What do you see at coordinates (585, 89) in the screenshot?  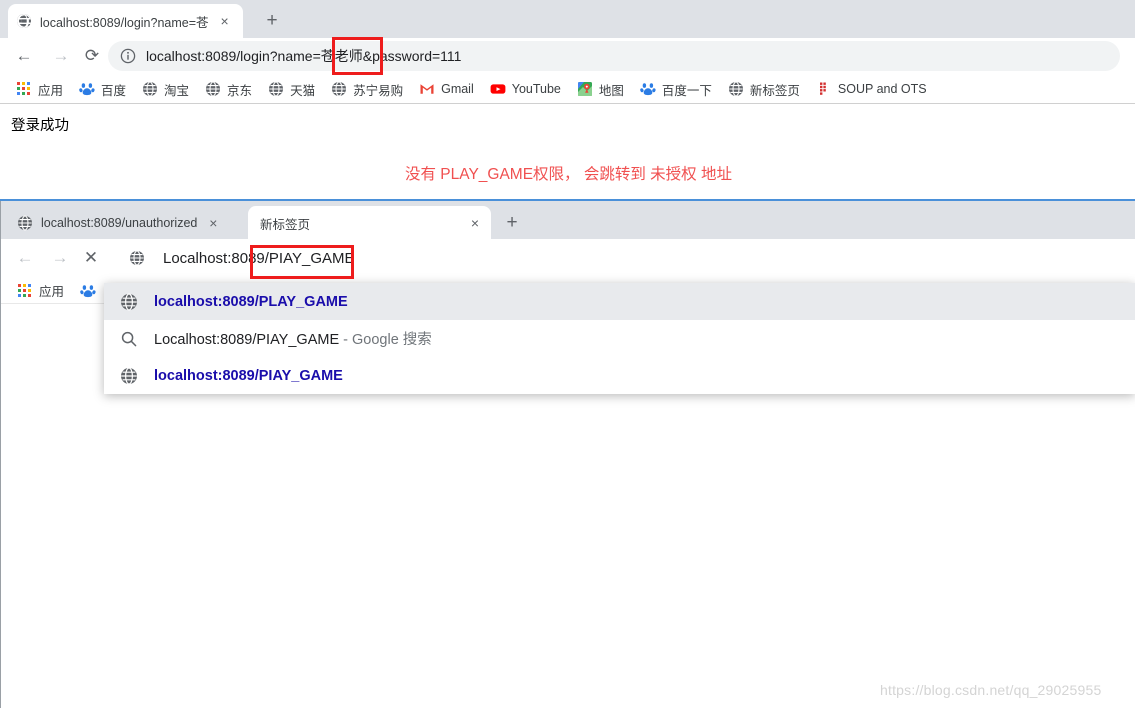 I see `maps-pin-icon` at bounding box center [585, 89].